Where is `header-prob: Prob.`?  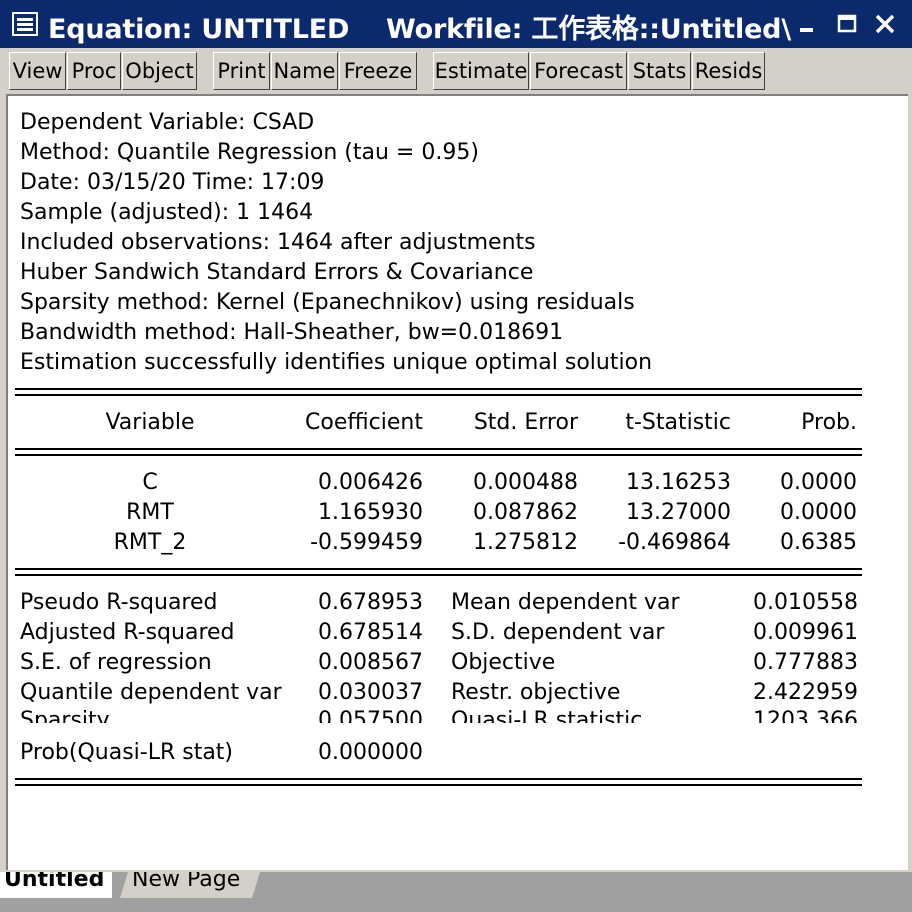 header-prob: Prob. is located at coordinates (829, 422).